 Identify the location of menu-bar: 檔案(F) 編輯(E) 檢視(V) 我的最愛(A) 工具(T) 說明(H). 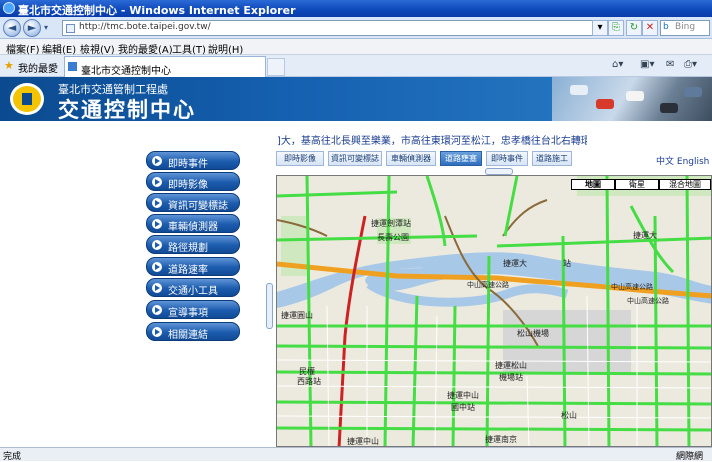
(356, 47).